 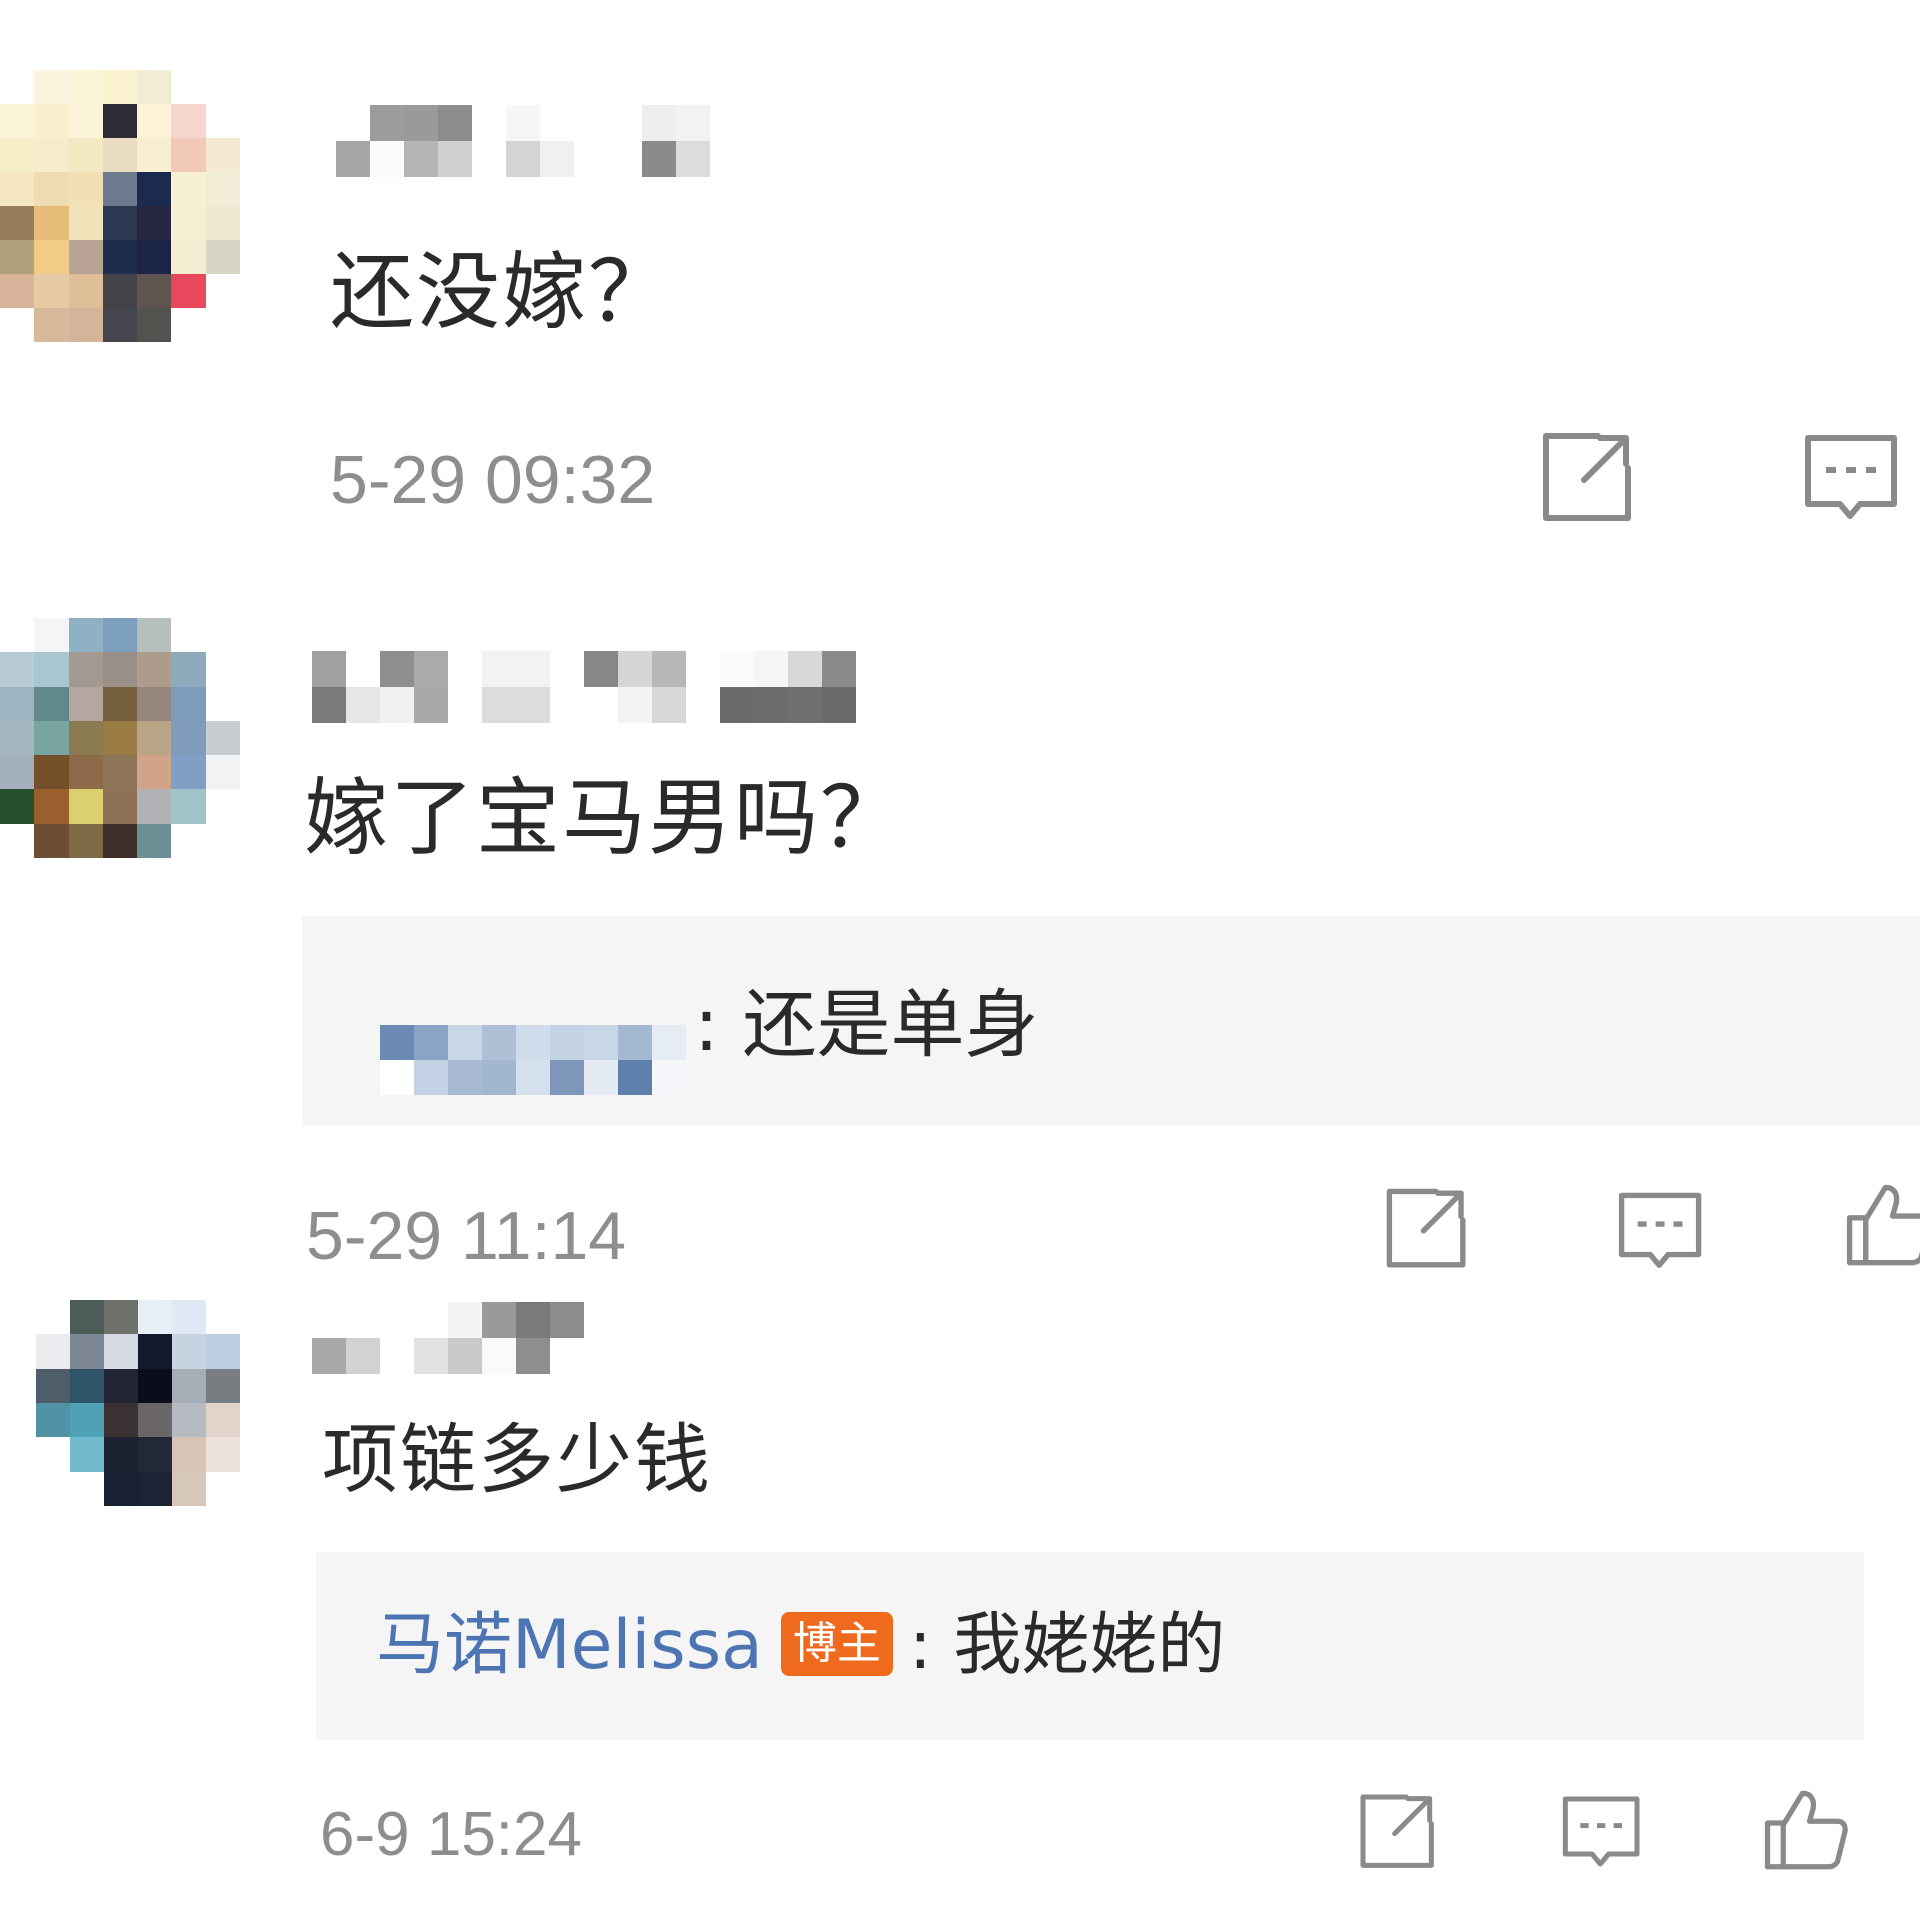 What do you see at coordinates (533, 1060) in the screenshot?
I see `reply-username-blurred` at bounding box center [533, 1060].